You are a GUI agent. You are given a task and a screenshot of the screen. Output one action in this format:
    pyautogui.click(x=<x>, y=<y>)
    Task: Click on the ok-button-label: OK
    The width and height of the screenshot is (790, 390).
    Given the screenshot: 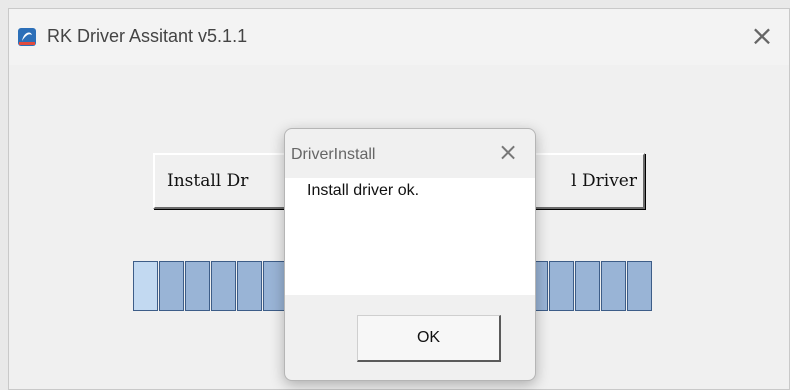 What is the action you would take?
    pyautogui.click(x=428, y=337)
    